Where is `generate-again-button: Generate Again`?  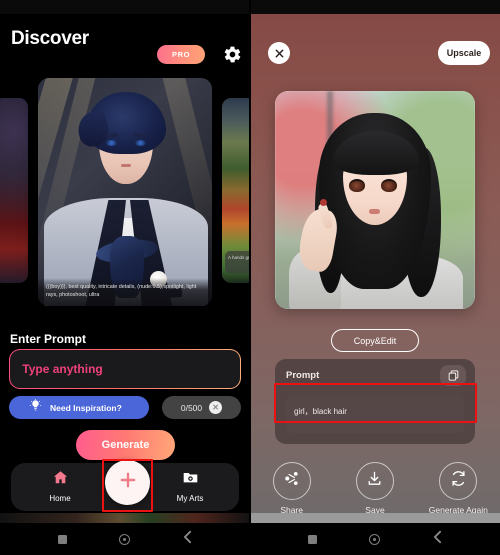
generate-again-button: Generate Again is located at coordinates (458, 488).